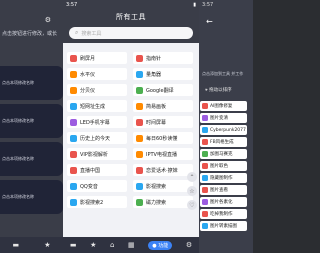  Describe the element at coordinates (226, 21) in the screenshot. I see `right-toolbar: ←` at that location.